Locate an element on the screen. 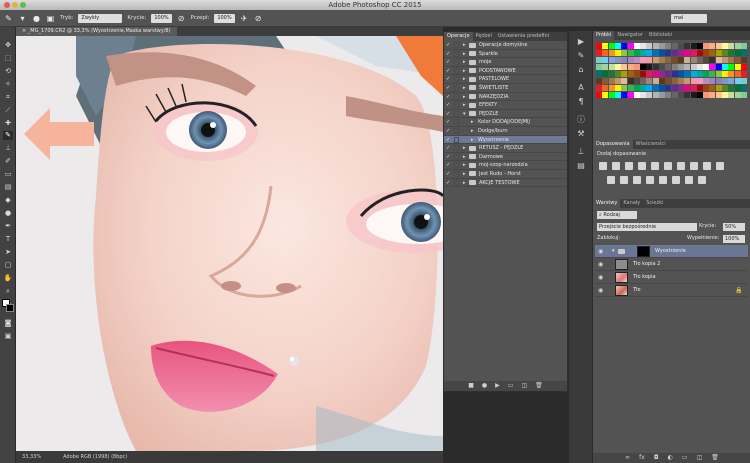 The height and width of the screenshot is (463, 750). layer-row: ◉ Tło kopia 2 is located at coordinates (671, 264).